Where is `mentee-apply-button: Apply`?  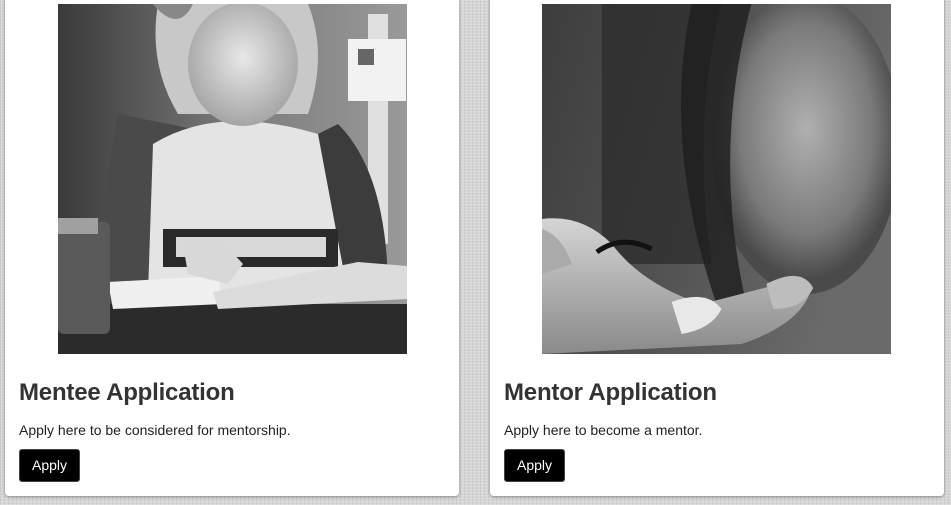
mentee-apply-button: Apply is located at coordinates (49, 465).